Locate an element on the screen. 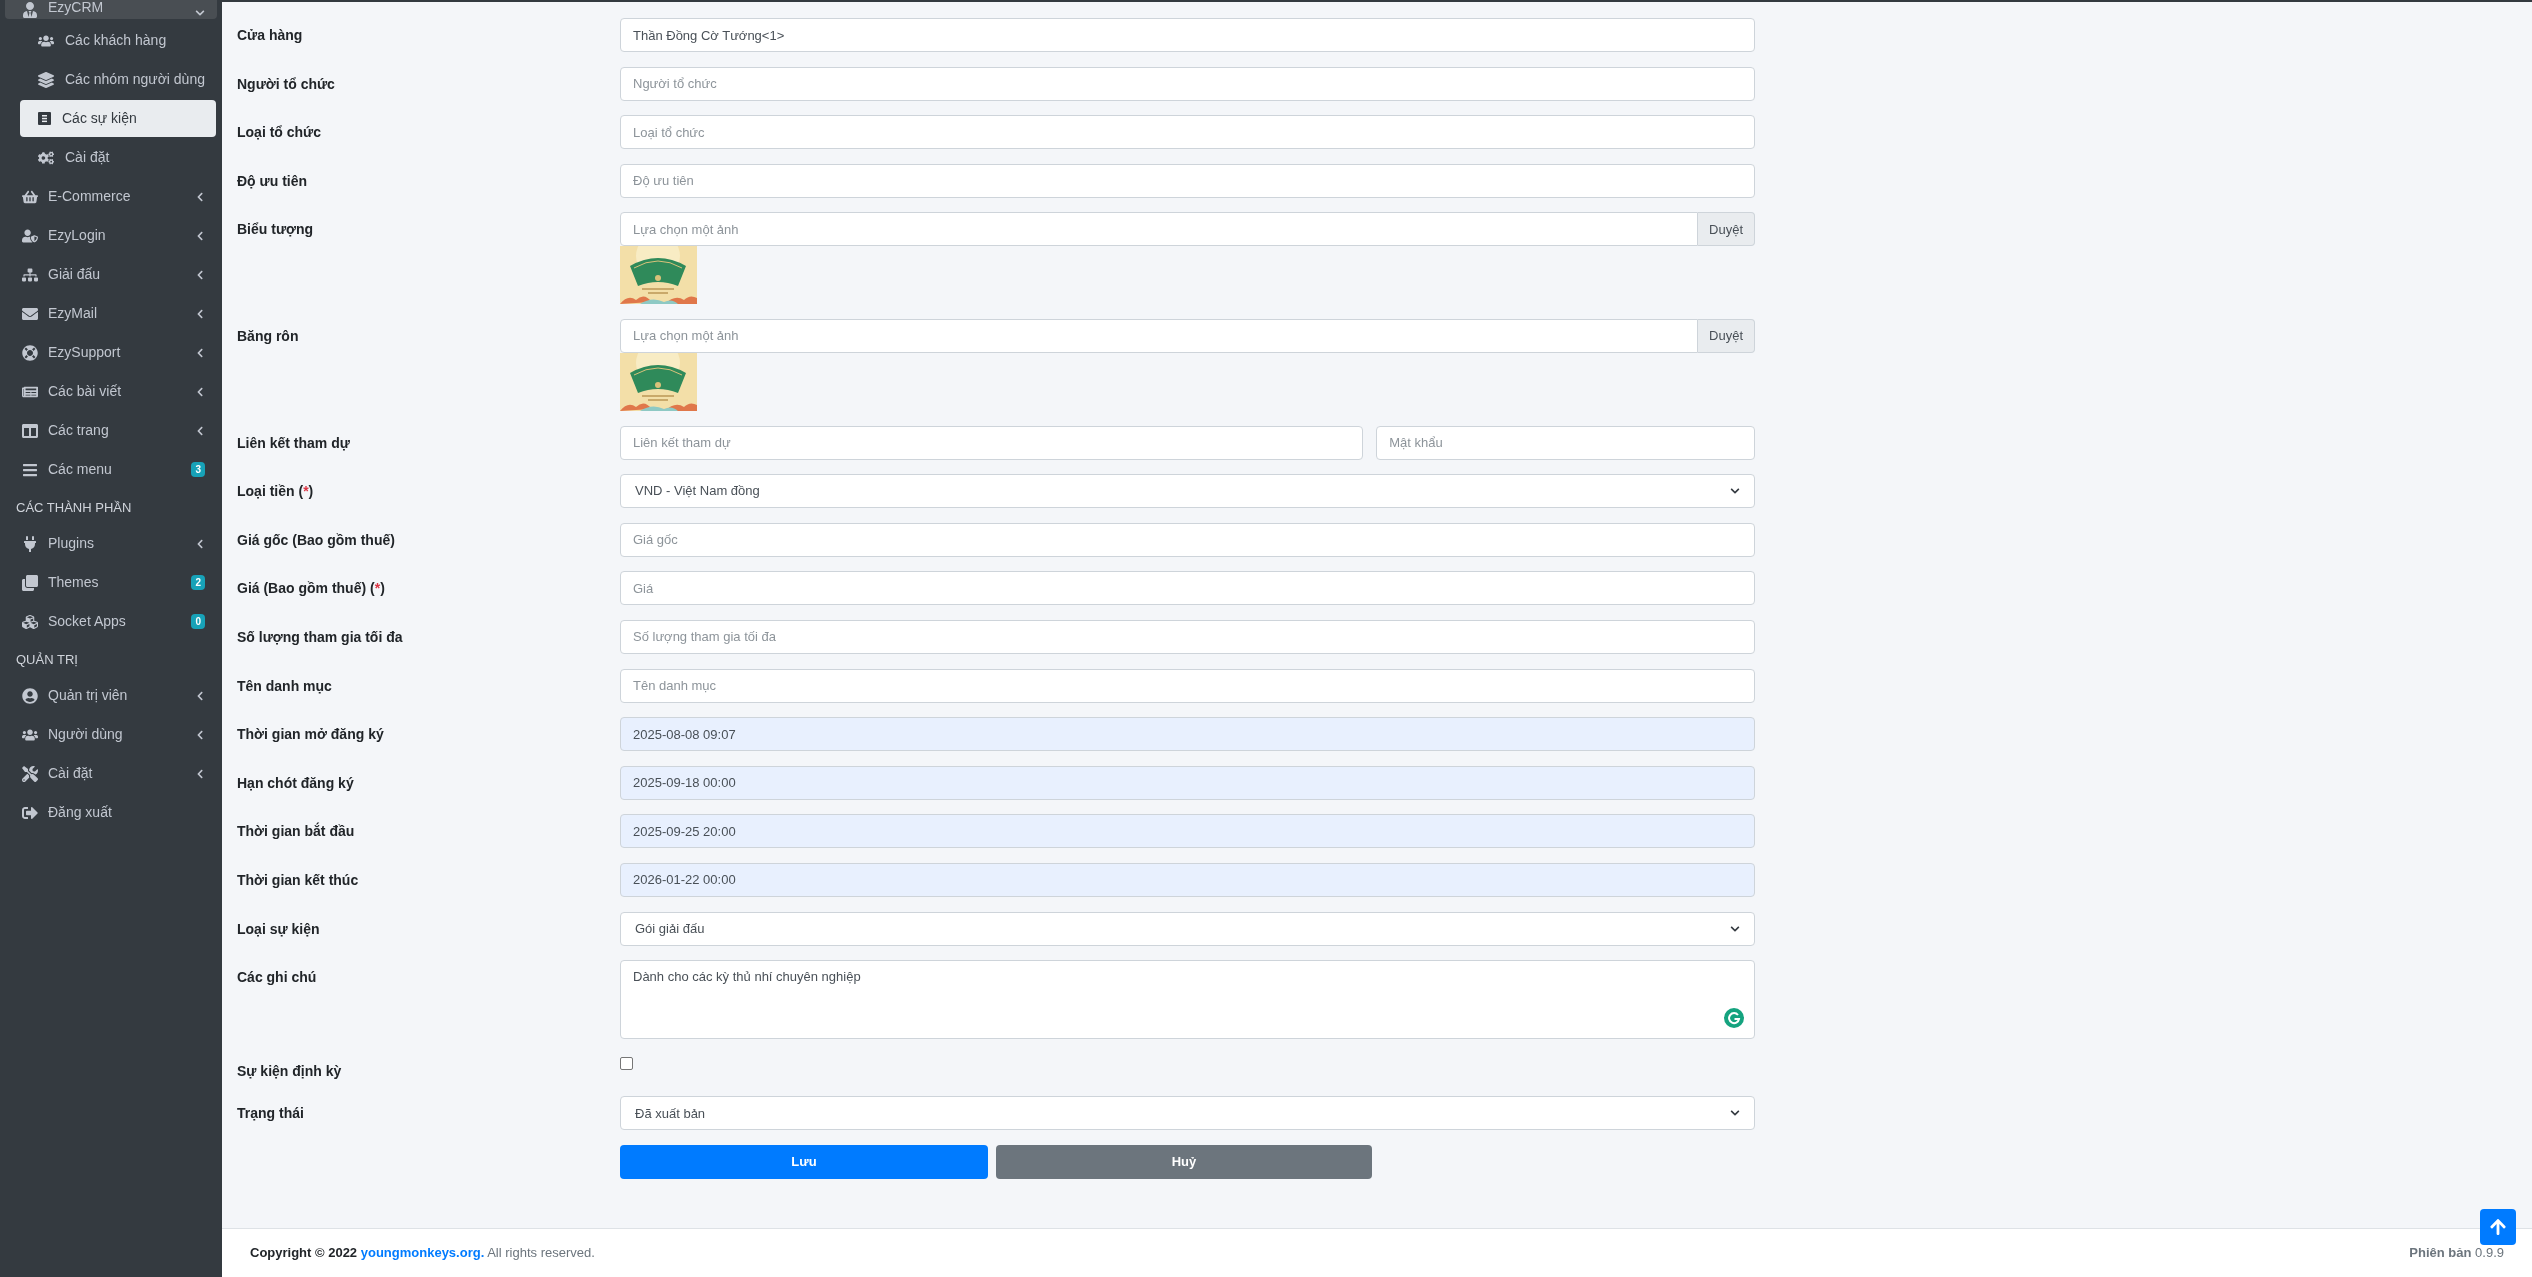  field-label: Độ ưu tiên is located at coordinates (273, 181).